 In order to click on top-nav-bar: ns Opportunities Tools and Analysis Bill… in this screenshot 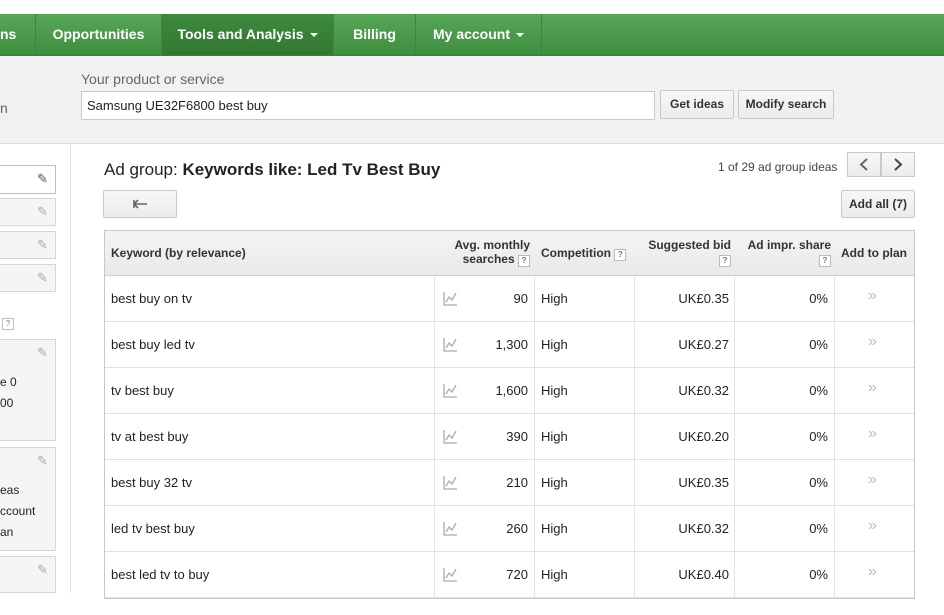, I will do `click(472, 35)`.